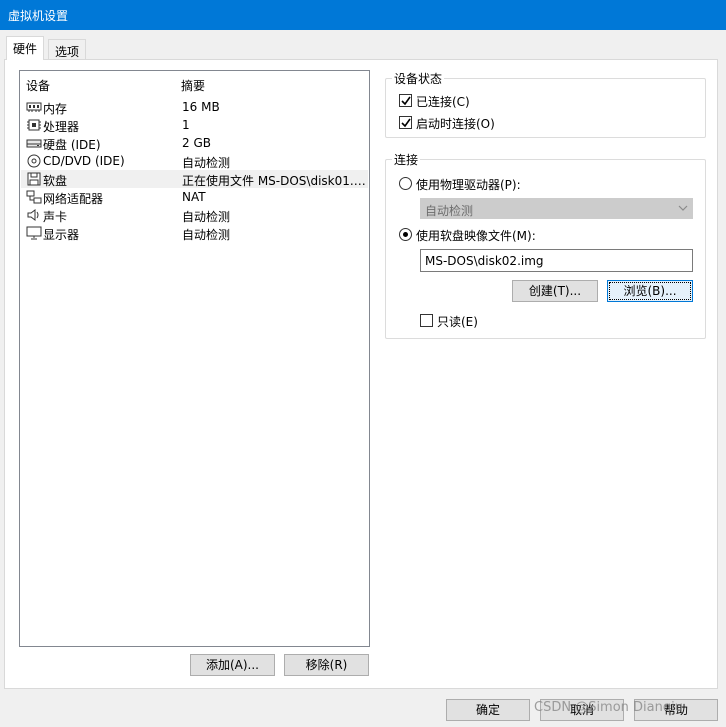 The width and height of the screenshot is (726, 727). What do you see at coordinates (405, 234) in the screenshot?
I see `image-file-radio-dot` at bounding box center [405, 234].